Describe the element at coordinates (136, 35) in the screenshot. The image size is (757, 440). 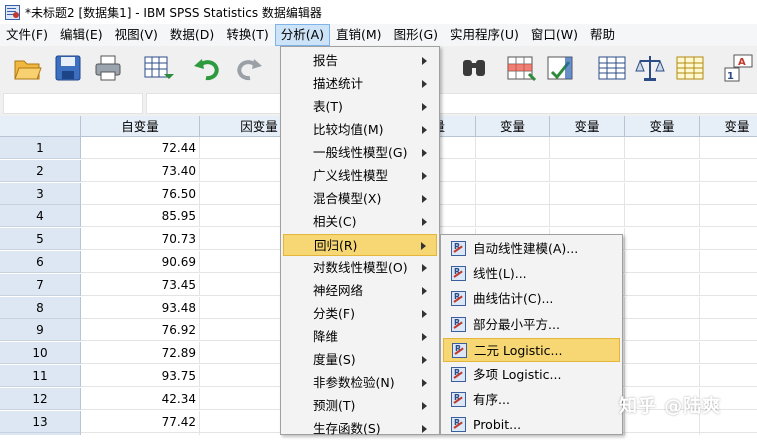
I see `menu-view: 视图(V)` at that location.